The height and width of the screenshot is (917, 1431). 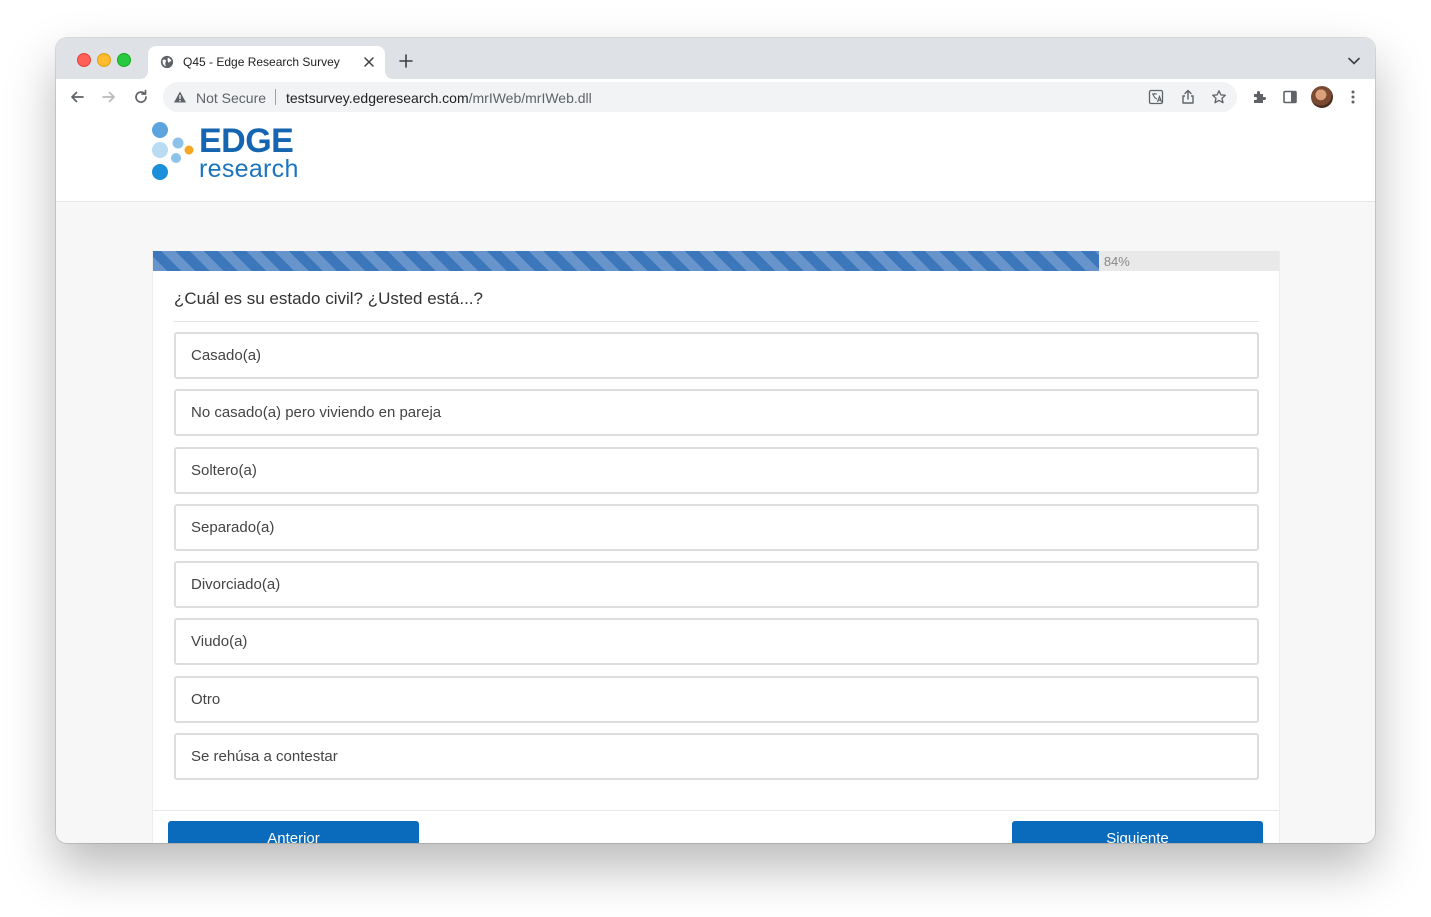 I want to click on answer-option: Casado(a), so click(x=716, y=355).